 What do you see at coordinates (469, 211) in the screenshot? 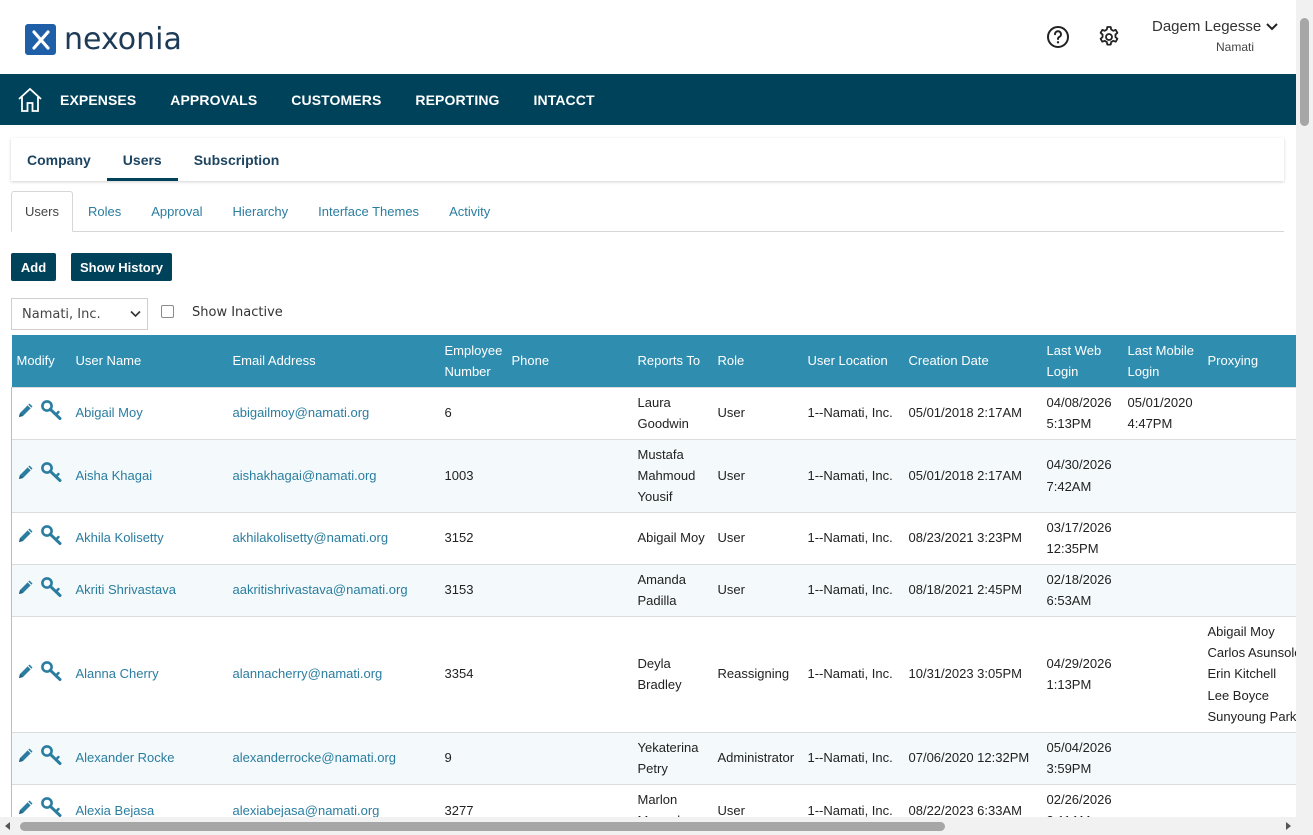
I see `subtab-activity: Activity` at bounding box center [469, 211].